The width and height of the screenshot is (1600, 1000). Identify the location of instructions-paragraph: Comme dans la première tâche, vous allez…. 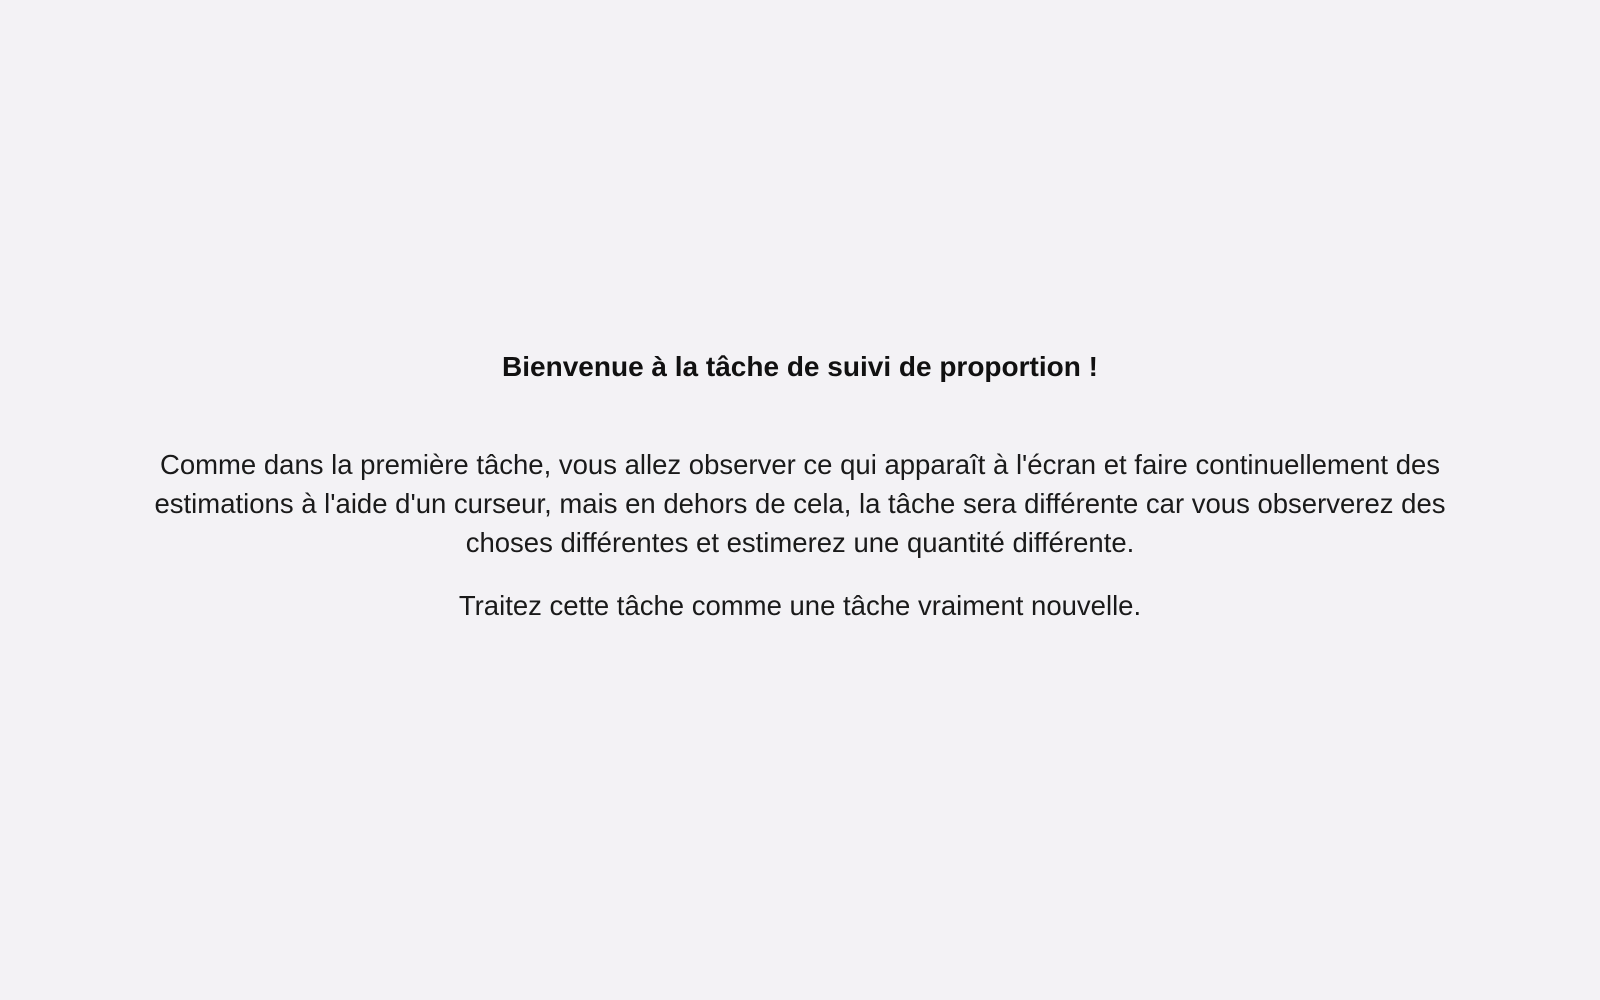
(800, 503).